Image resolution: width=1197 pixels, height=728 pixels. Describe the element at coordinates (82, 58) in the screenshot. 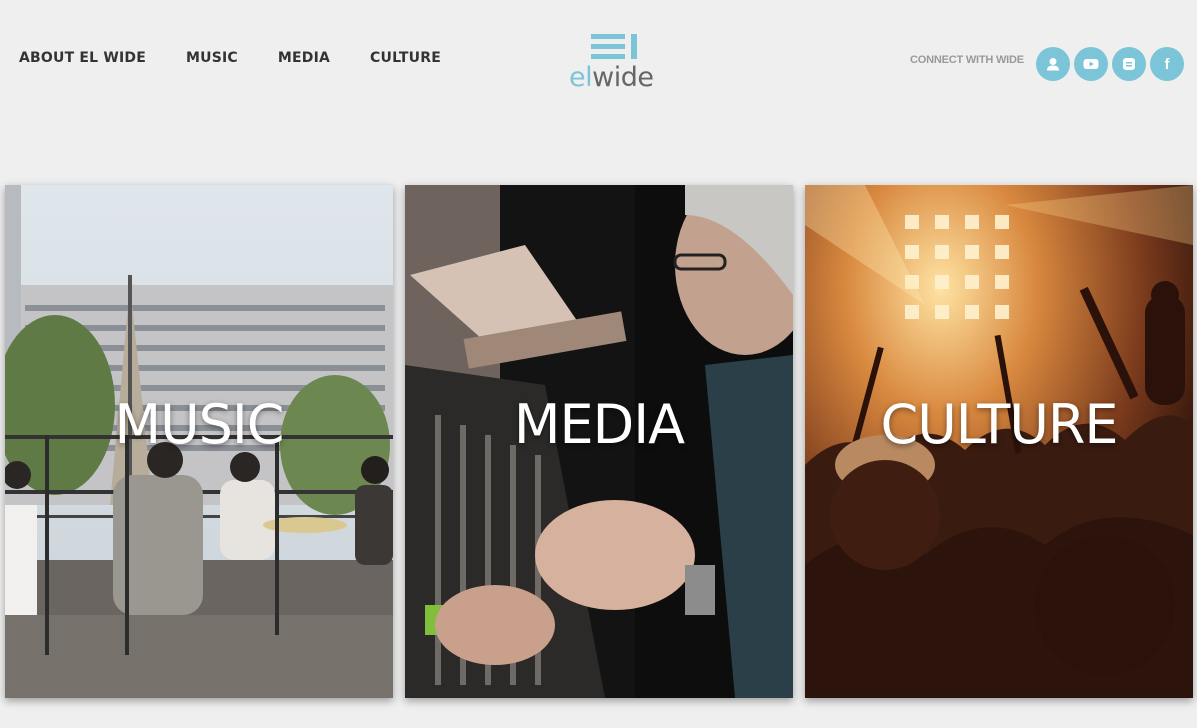

I see `nav-about: ABOUT EL WIDE` at that location.